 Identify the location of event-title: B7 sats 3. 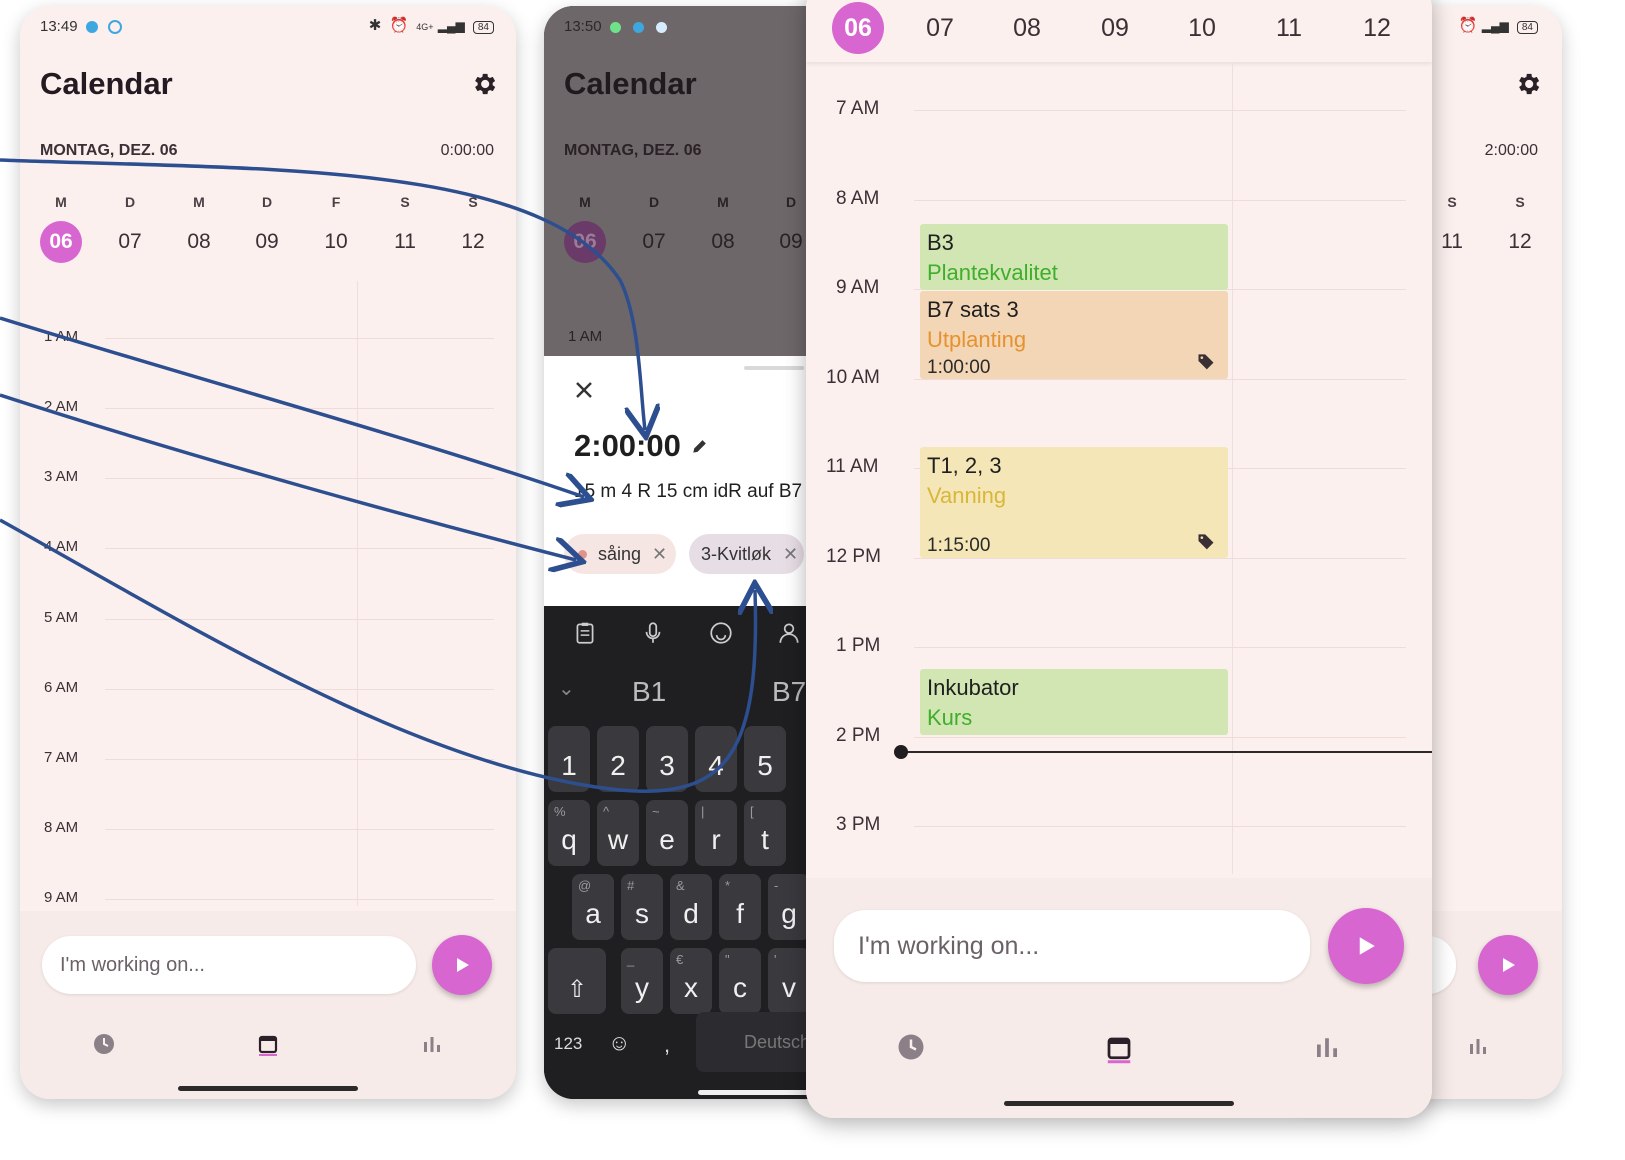
(973, 309).